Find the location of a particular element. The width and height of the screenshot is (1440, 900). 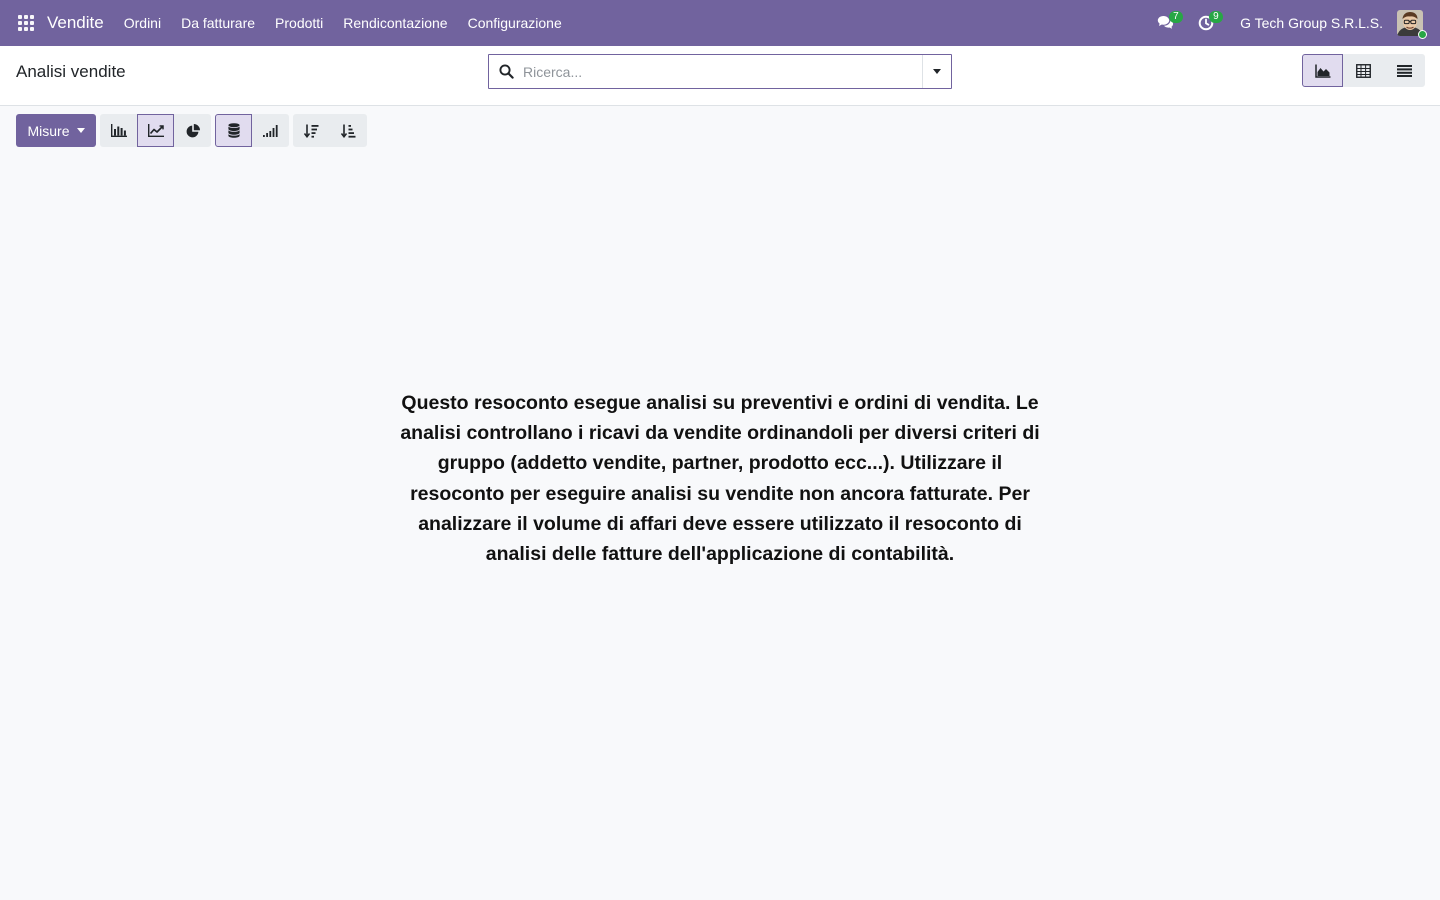

messages-count-badge: 7 is located at coordinates (1176, 17).